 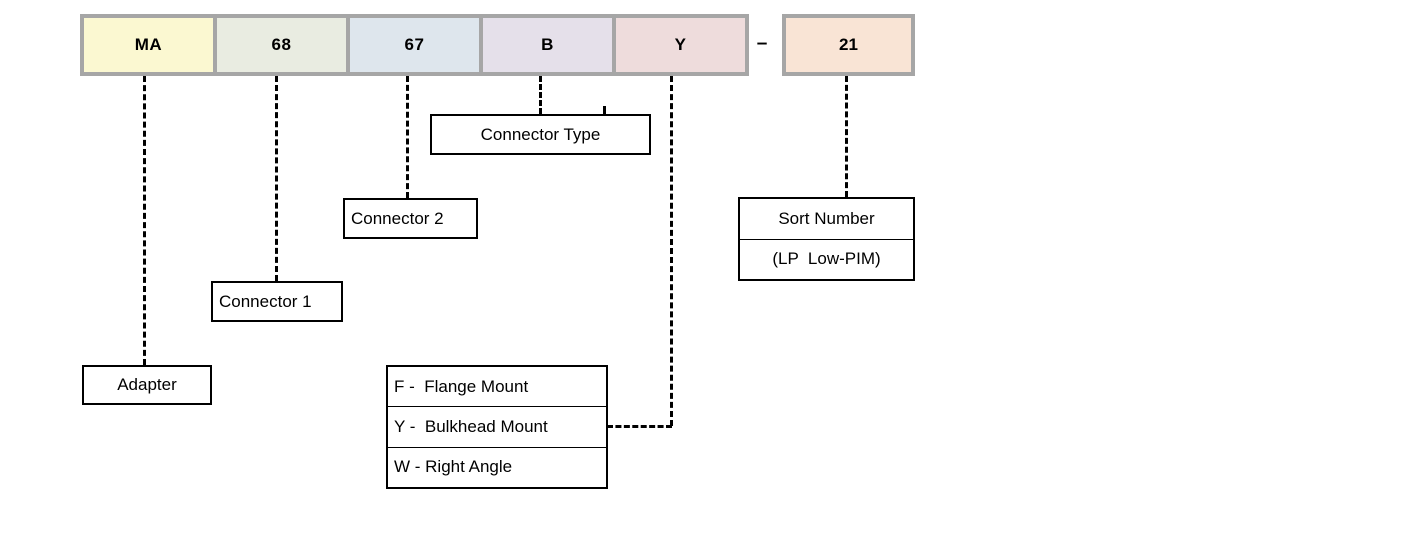 I want to click on part-number-segment-connector-type: B, so click(x=547, y=45).